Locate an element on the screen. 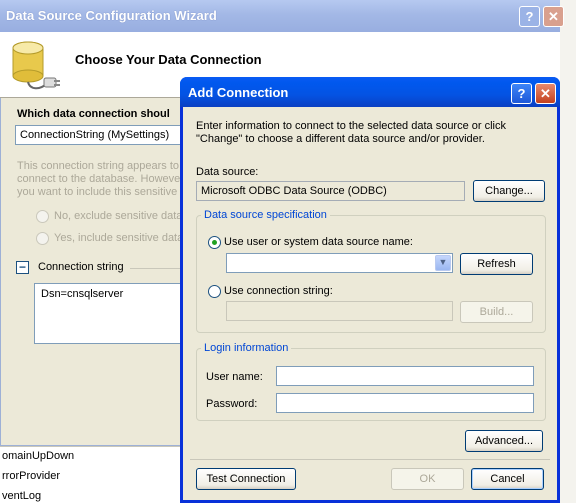 The height and width of the screenshot is (503, 576). connection-string-box: Dsn=cnsqlserver is located at coordinates (107, 313).